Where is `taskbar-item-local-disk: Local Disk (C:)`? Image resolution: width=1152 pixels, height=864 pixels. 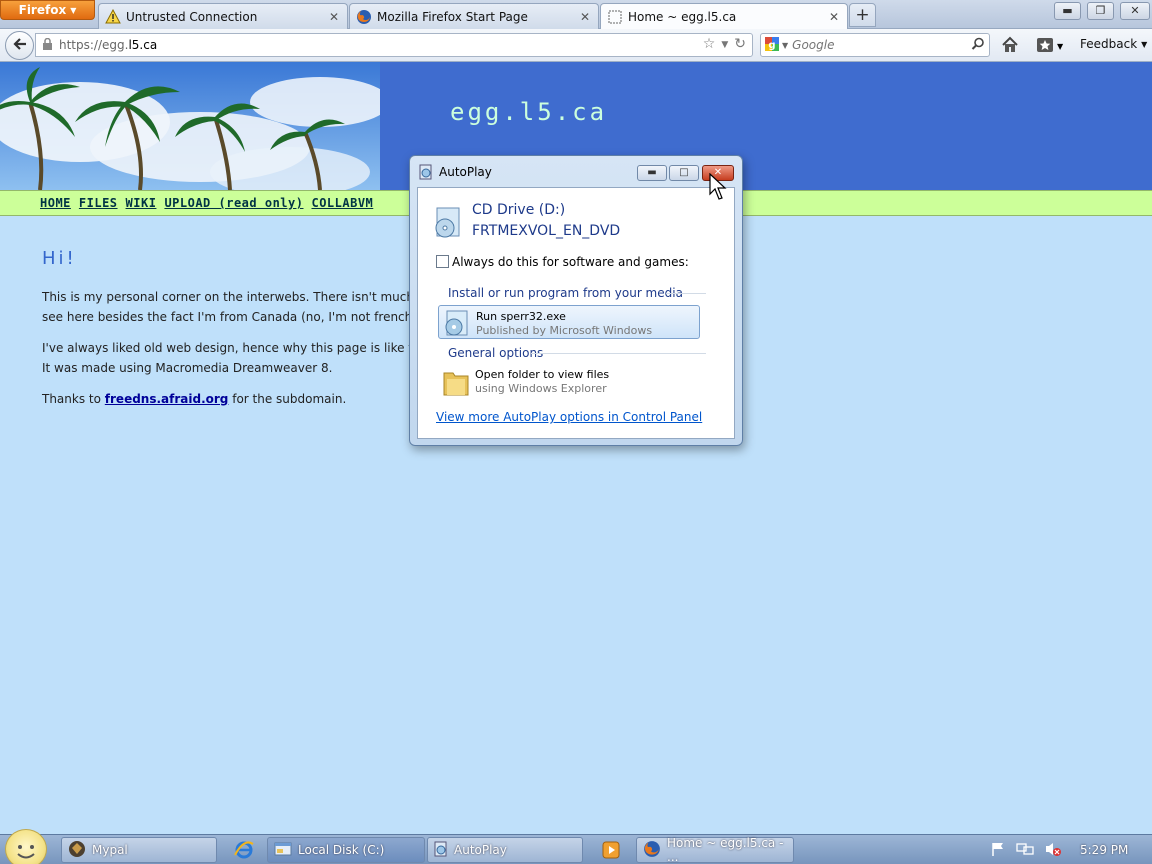
taskbar-item-local-disk: Local Disk (C:) is located at coordinates (346, 850).